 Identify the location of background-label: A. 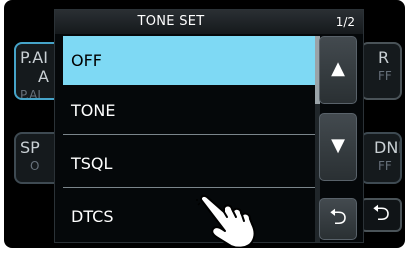
(43, 76).